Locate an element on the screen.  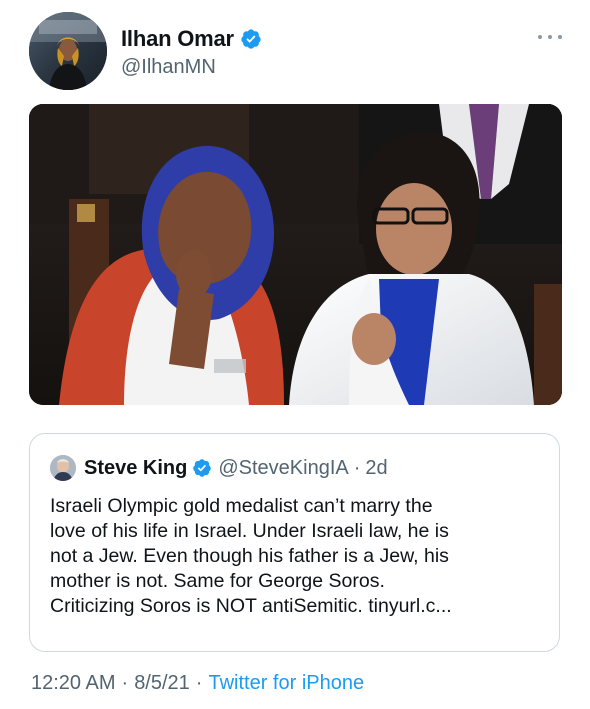
more-horizontal-icon is located at coordinates (550, 37).